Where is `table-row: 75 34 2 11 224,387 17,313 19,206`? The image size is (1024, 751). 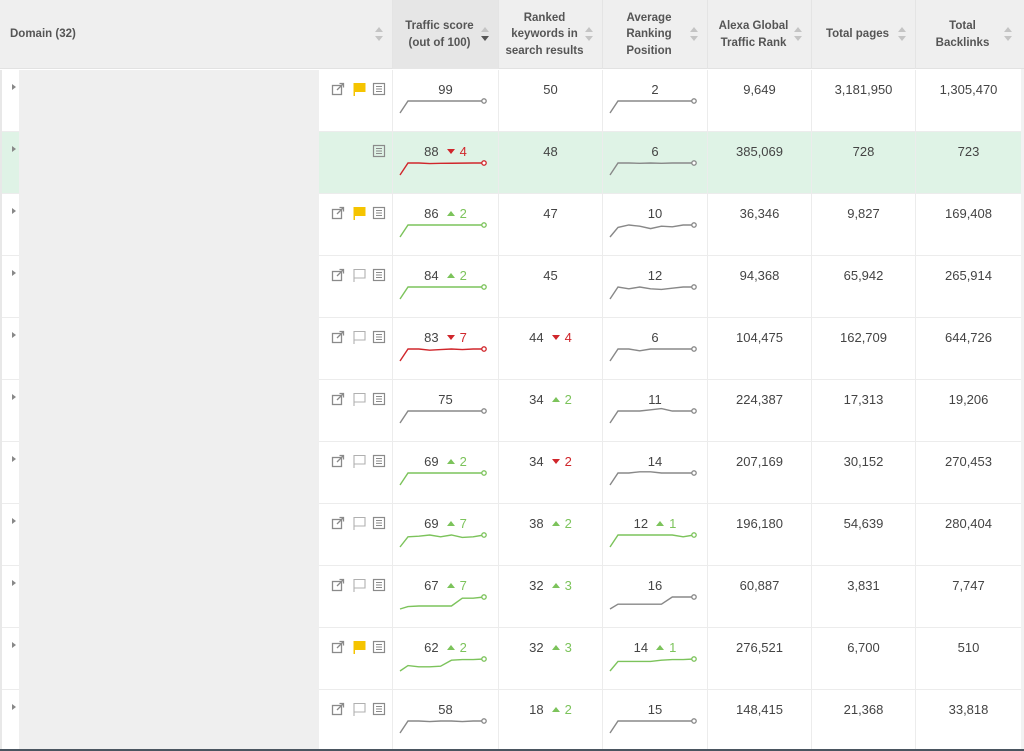 table-row: 75 34 2 11 224,387 17,313 19,206 is located at coordinates (512, 411).